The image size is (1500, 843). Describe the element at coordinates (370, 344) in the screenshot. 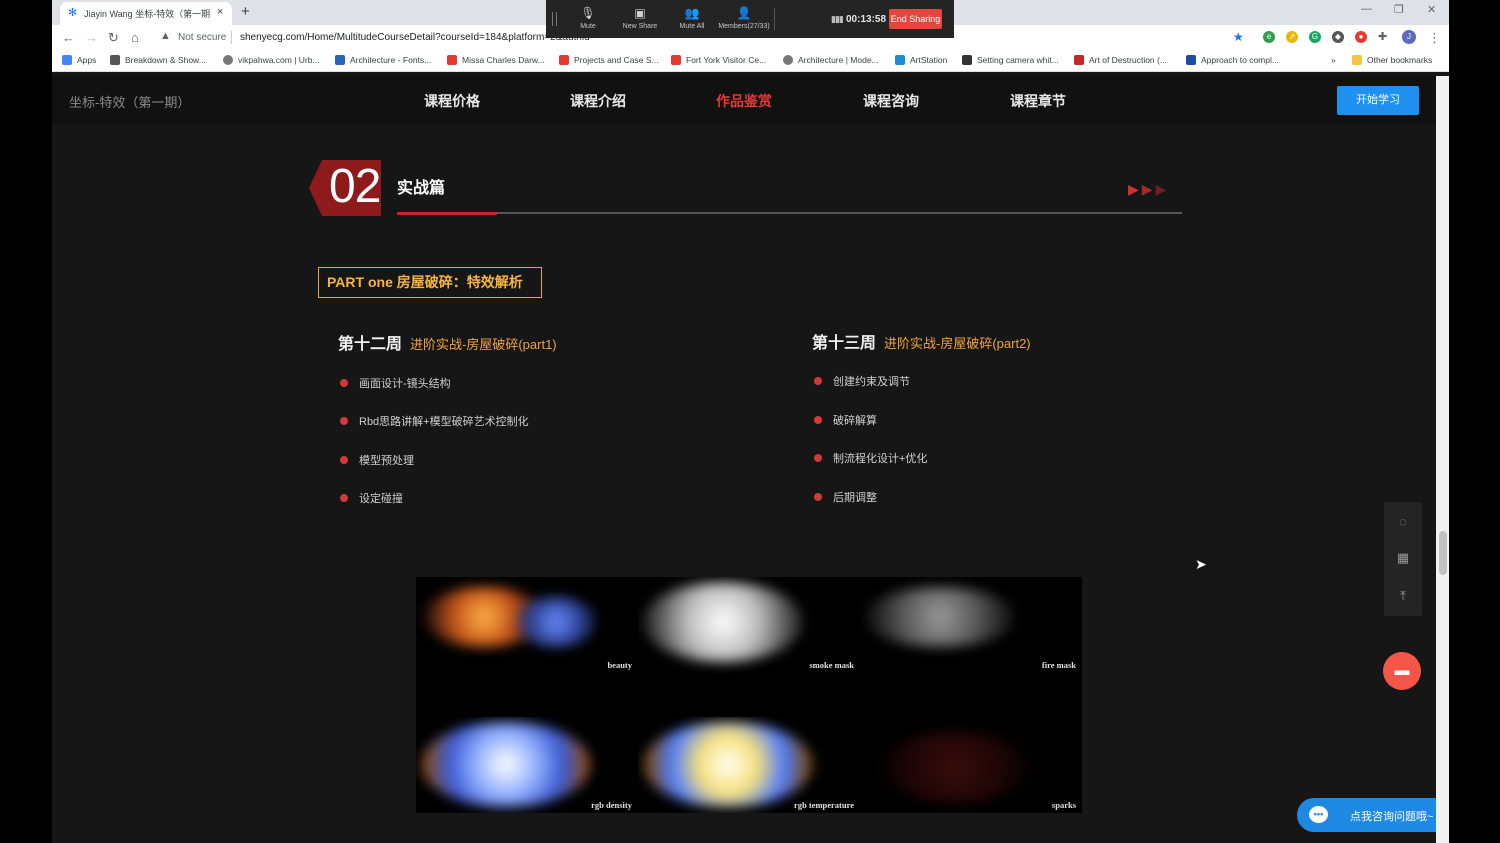

I see `week-title: 第十二周` at that location.